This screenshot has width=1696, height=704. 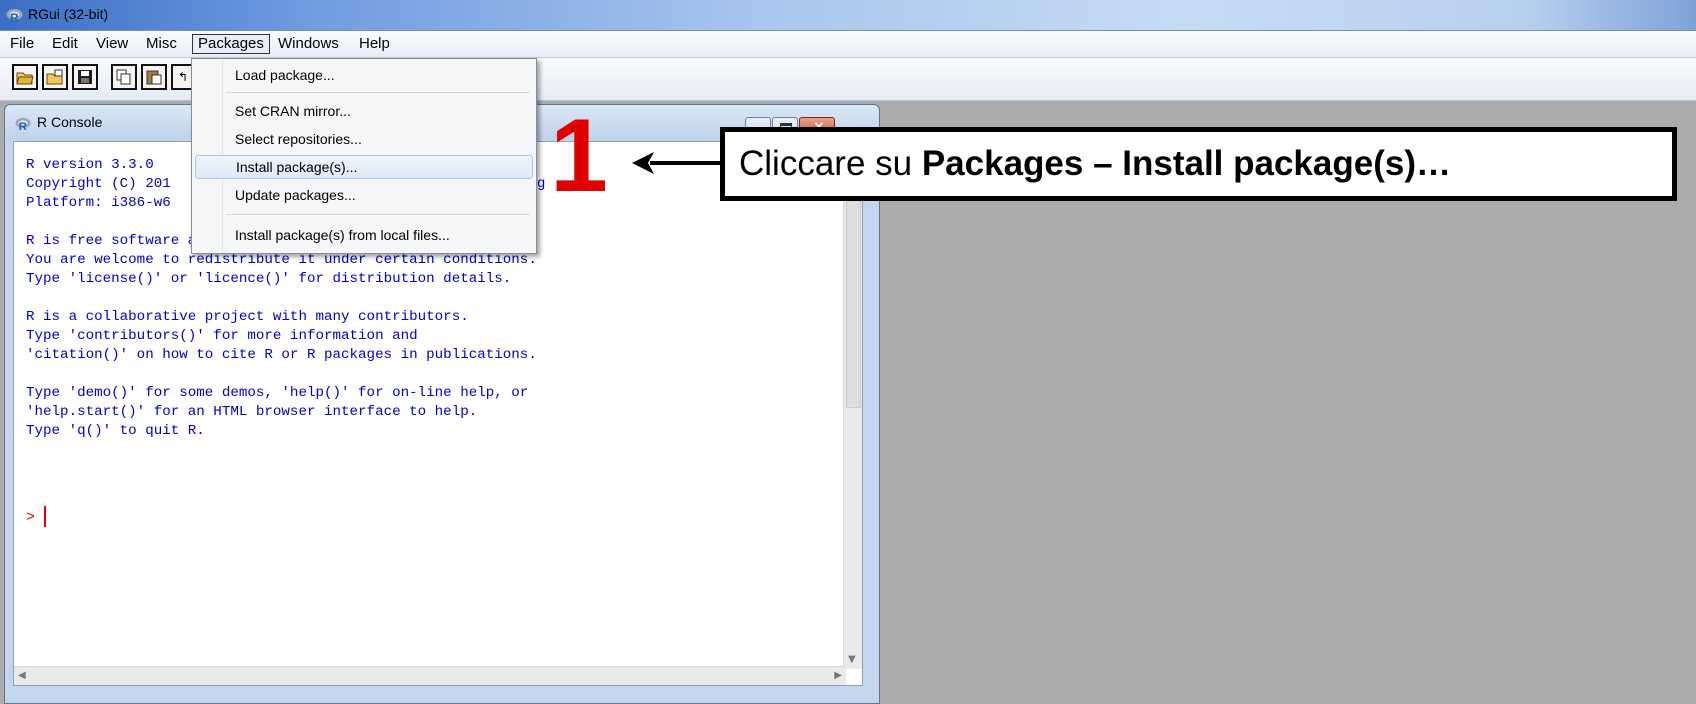 I want to click on paste-icon, so click(x=154, y=77).